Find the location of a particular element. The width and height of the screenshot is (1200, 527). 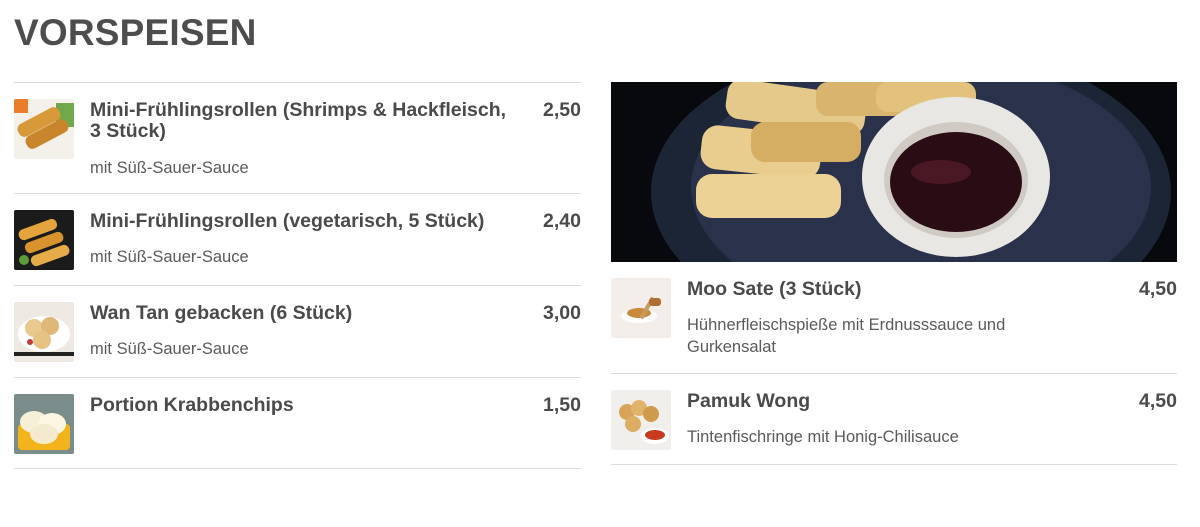

veg-spring-rolls-photo-icon is located at coordinates (44, 240).